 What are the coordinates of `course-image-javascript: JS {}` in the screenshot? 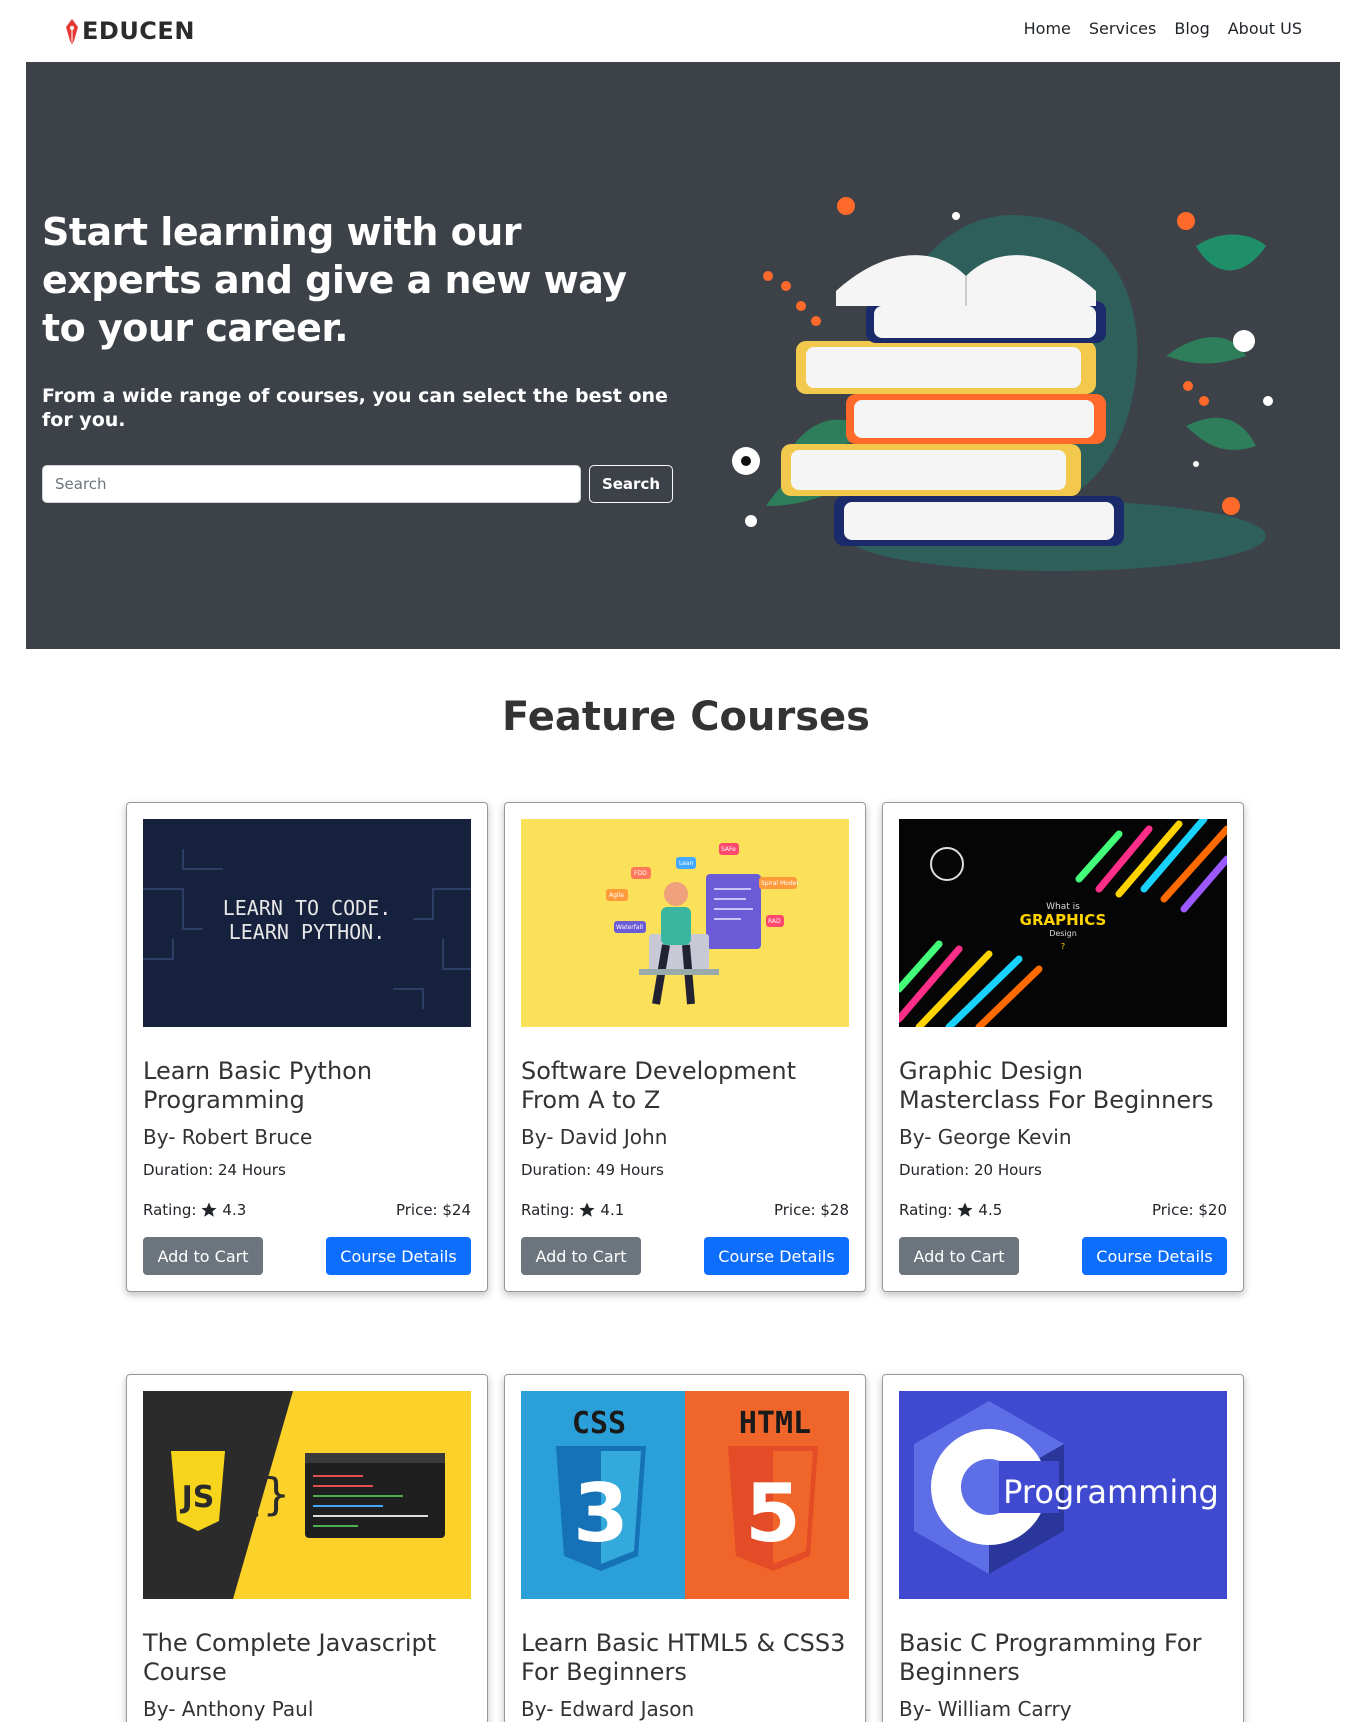 It's located at (307, 1495).